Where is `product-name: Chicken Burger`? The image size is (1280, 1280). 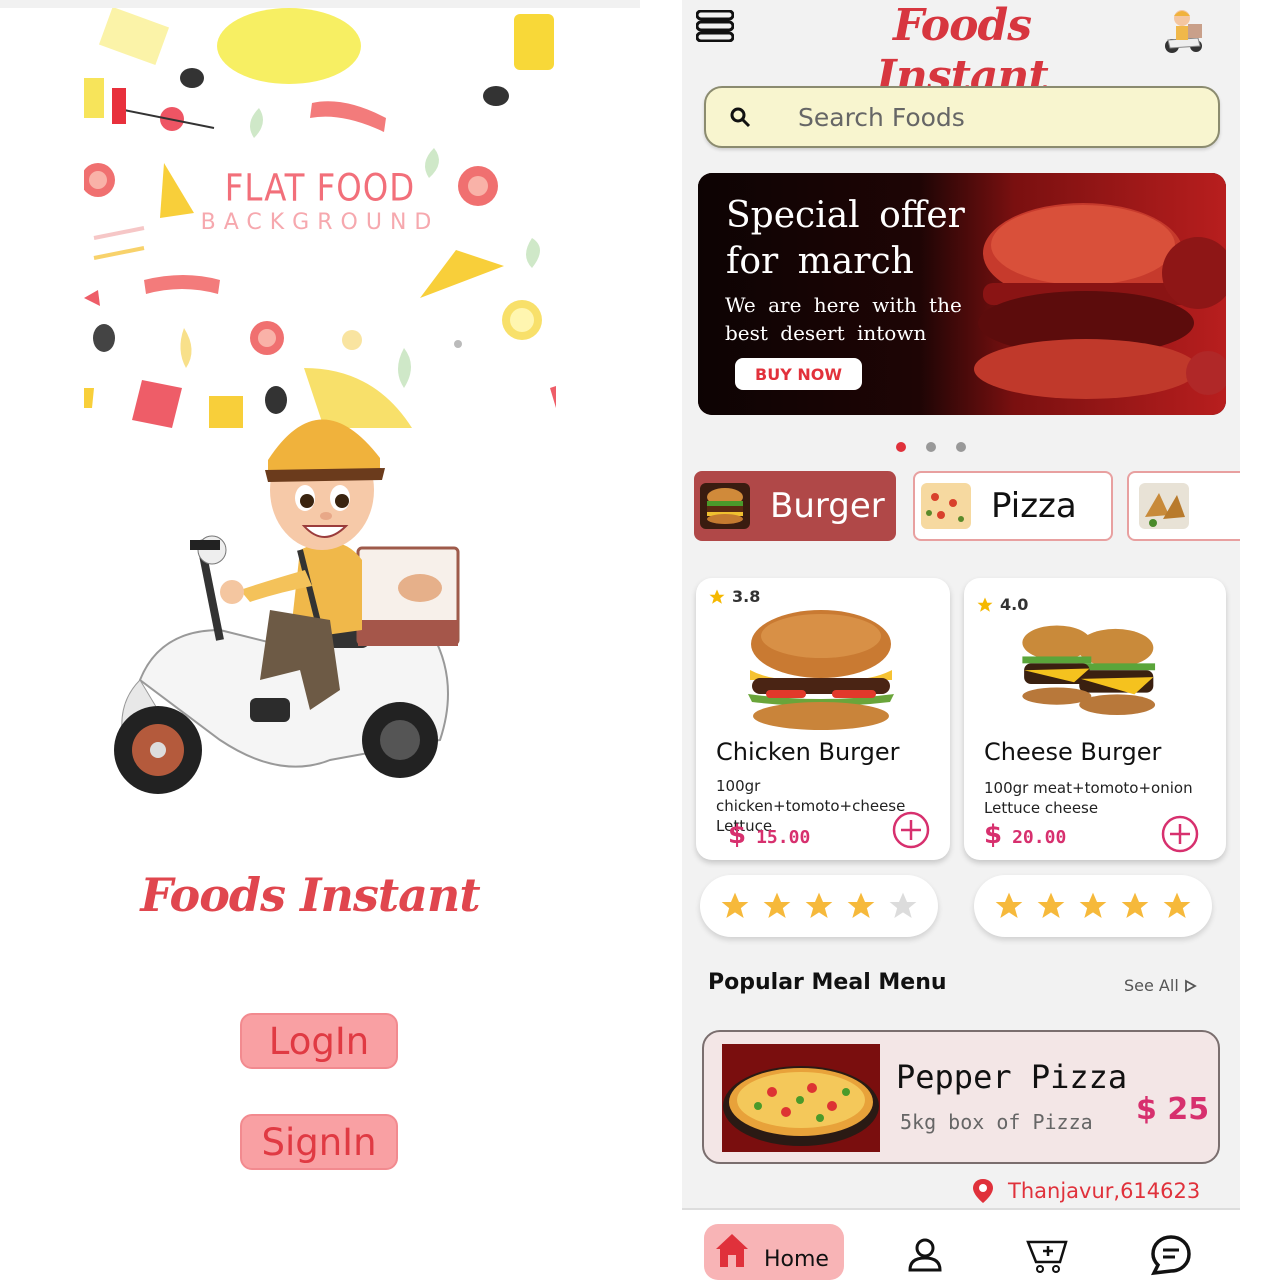
product-name: Chicken Burger is located at coordinates (808, 752).